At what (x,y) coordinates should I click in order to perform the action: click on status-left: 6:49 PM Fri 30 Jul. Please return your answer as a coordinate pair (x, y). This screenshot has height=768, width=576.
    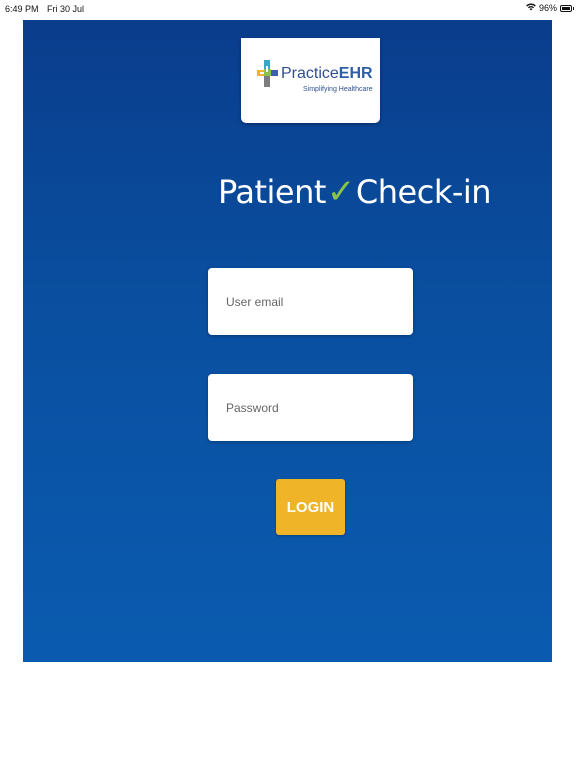
    Looking at the image, I should click on (44, 9).